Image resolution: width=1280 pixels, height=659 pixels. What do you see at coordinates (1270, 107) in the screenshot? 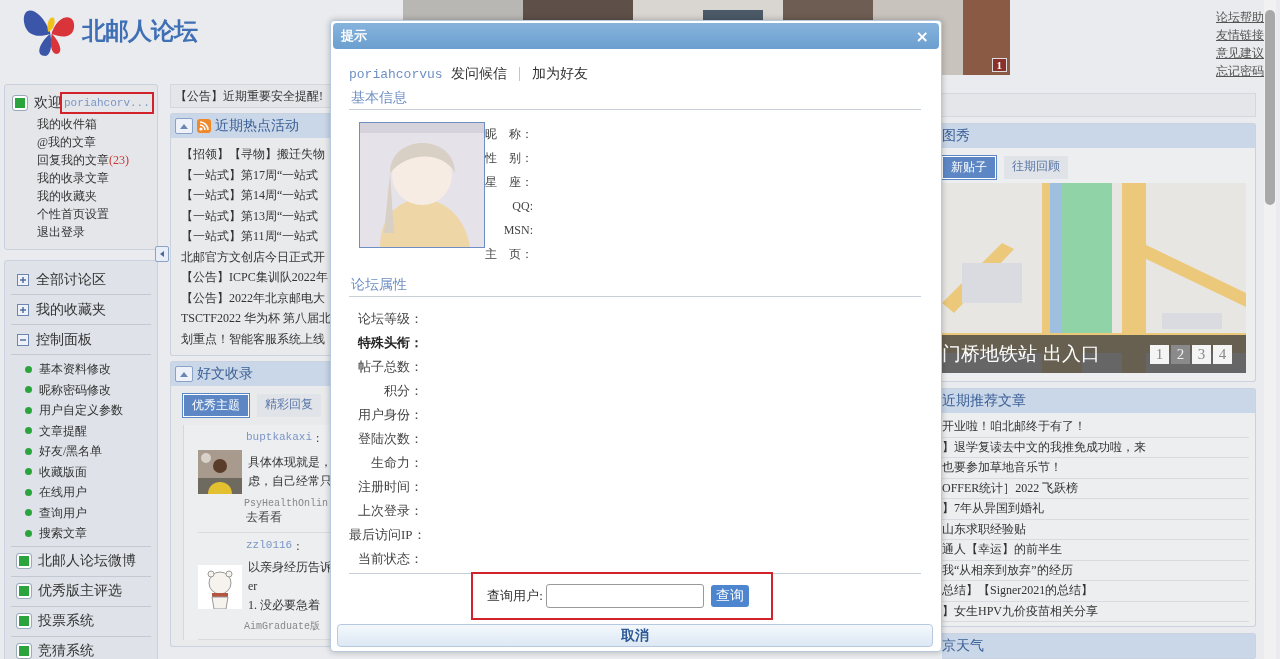
I see `scrollbar-thumb` at bounding box center [1270, 107].